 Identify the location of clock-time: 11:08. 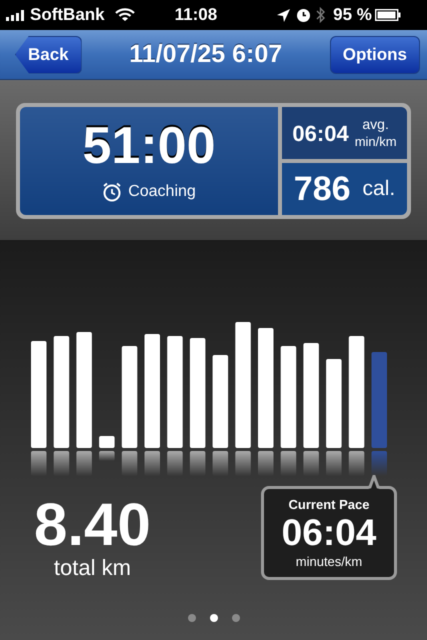
(196, 15).